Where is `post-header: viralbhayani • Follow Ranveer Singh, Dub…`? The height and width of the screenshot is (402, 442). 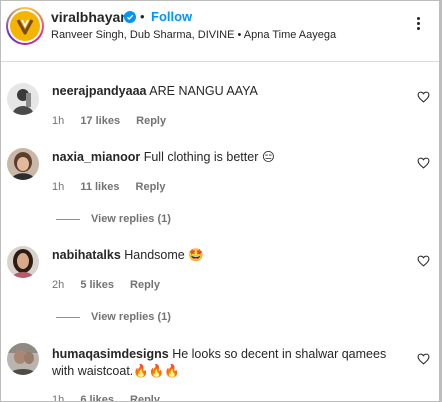
post-header: viralbhayani • Follow Ranveer Singh, Dub… is located at coordinates (220, 28).